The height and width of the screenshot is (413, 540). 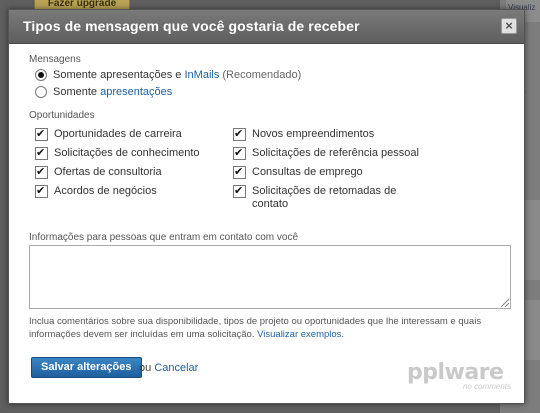 I want to click on checkbox-job-inquiries: Consultas de emprego, so click(x=298, y=172).